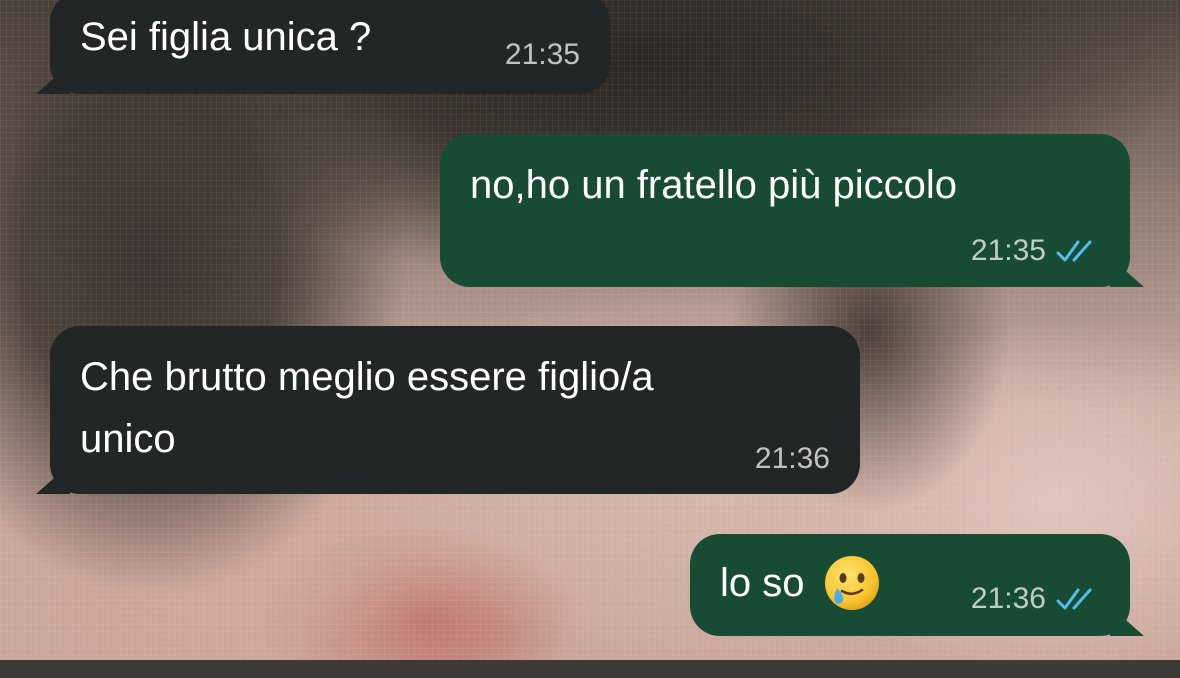 This screenshot has height=678, width=1180. I want to click on face-holding-back-tears-emoji-icon, so click(851, 583).